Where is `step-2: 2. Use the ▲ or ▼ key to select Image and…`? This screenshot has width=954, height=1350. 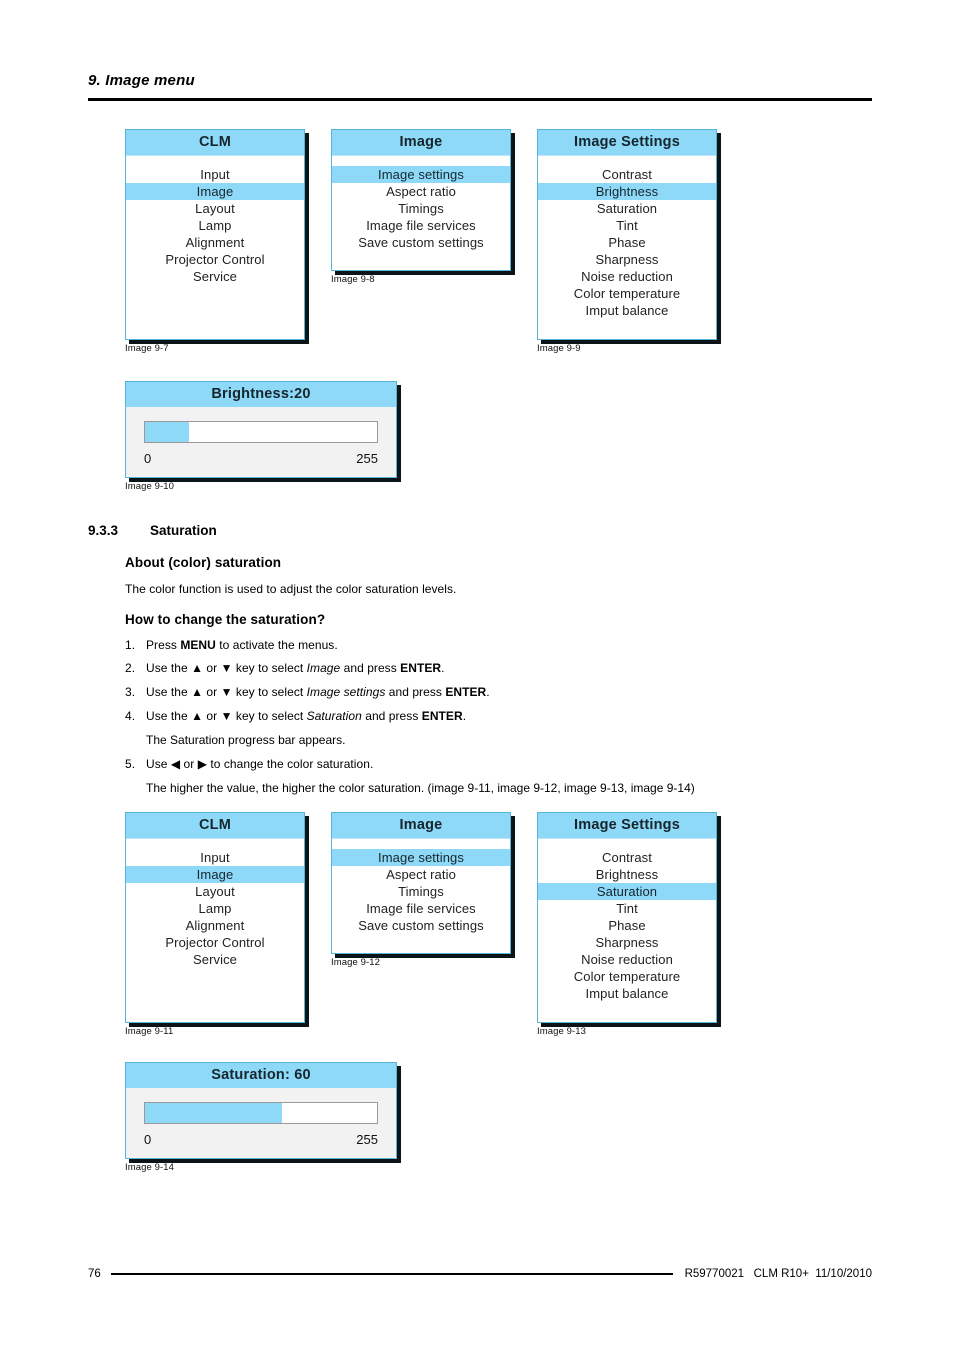
step-2: 2. Use the ▲ or ▼ key to select Image and… is located at coordinates (285, 668).